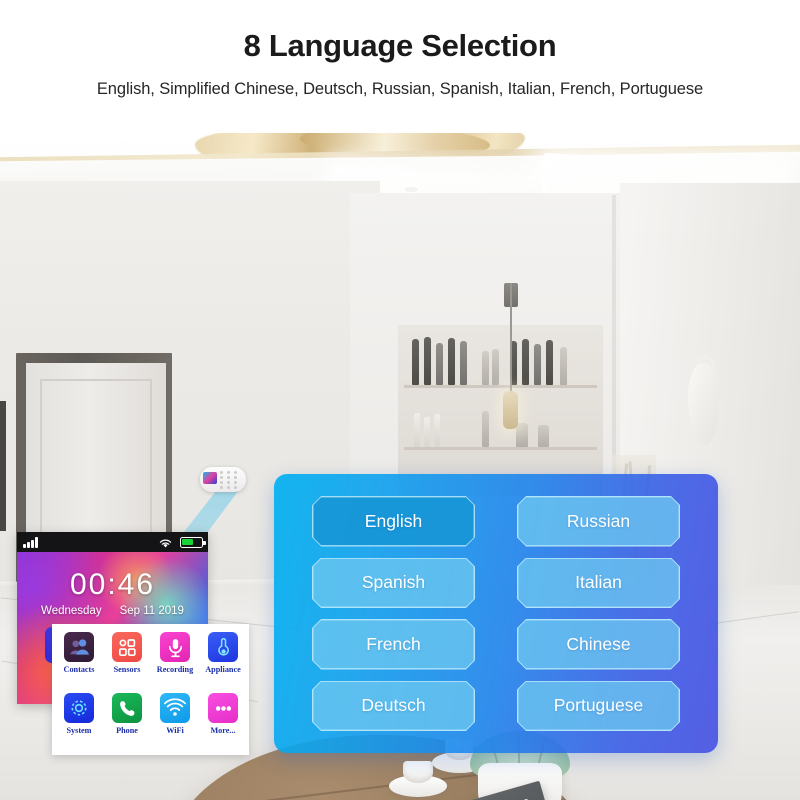 This screenshot has height=800, width=800. I want to click on app-item-wifi: WiFi, so click(175, 720).